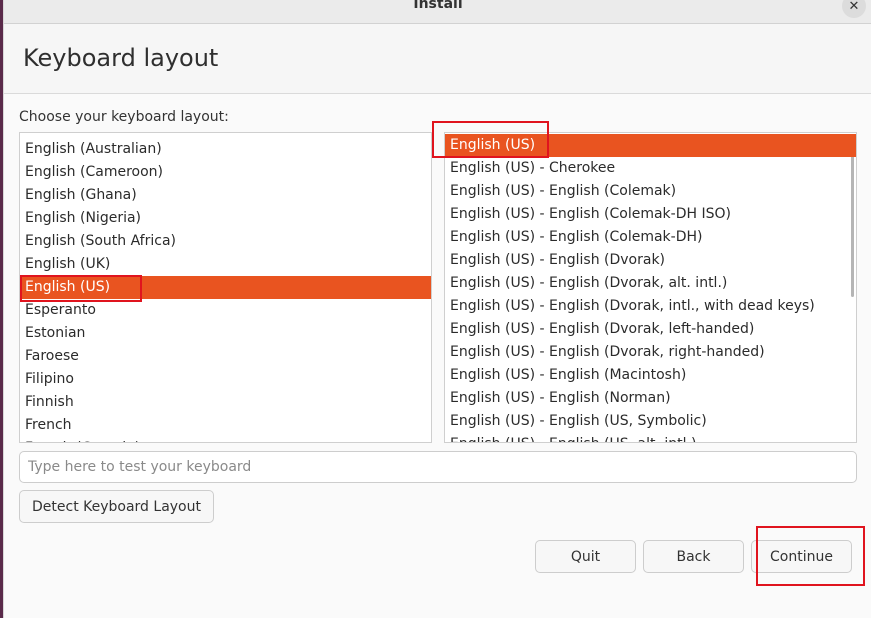 The height and width of the screenshot is (618, 871). I want to click on variant-item: English (US) - English (Colemak-DH ISO), so click(650, 214).